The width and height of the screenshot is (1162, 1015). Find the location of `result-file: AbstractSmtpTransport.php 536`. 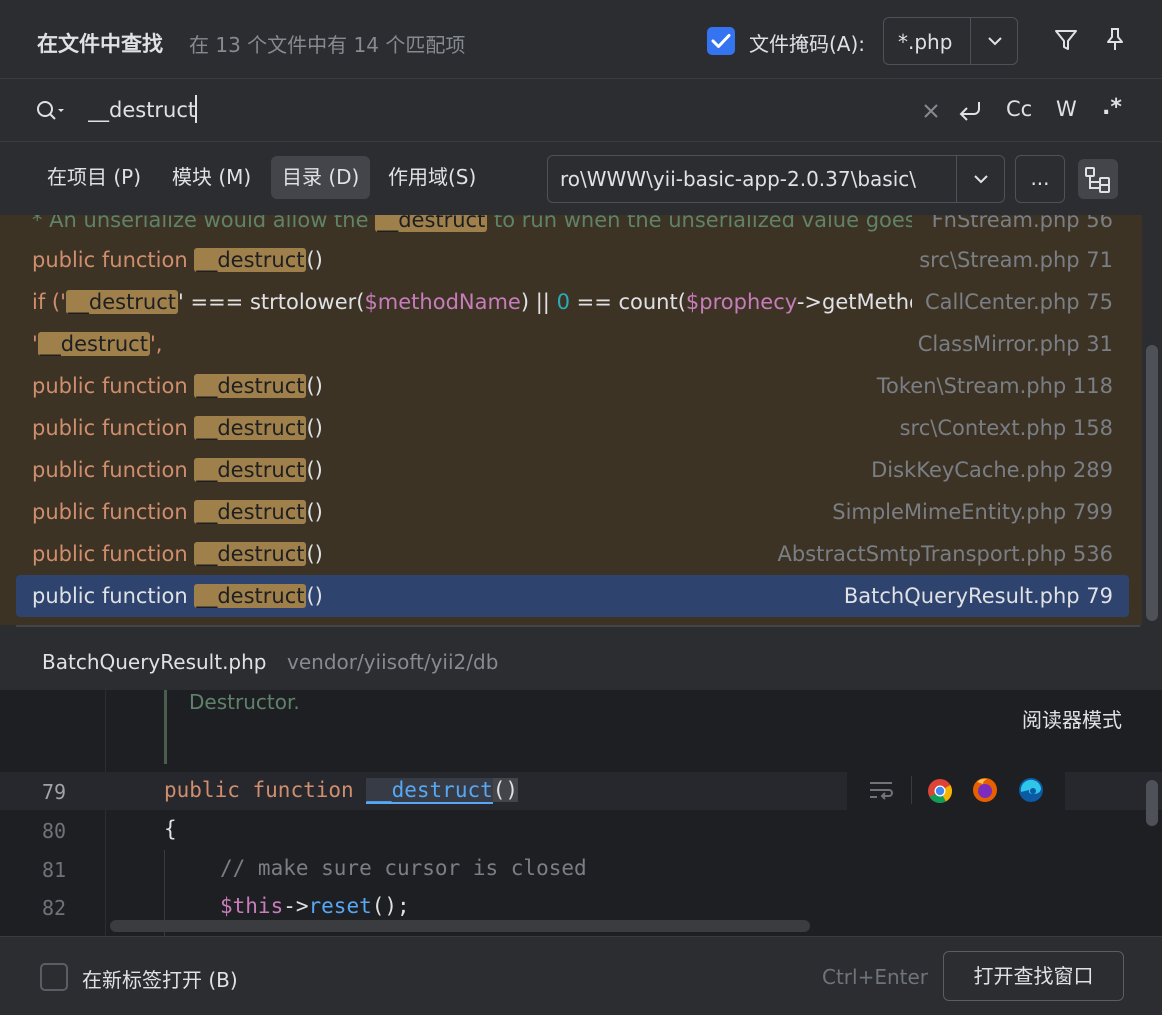

result-file: AbstractSmtpTransport.php 536 is located at coordinates (940, 554).